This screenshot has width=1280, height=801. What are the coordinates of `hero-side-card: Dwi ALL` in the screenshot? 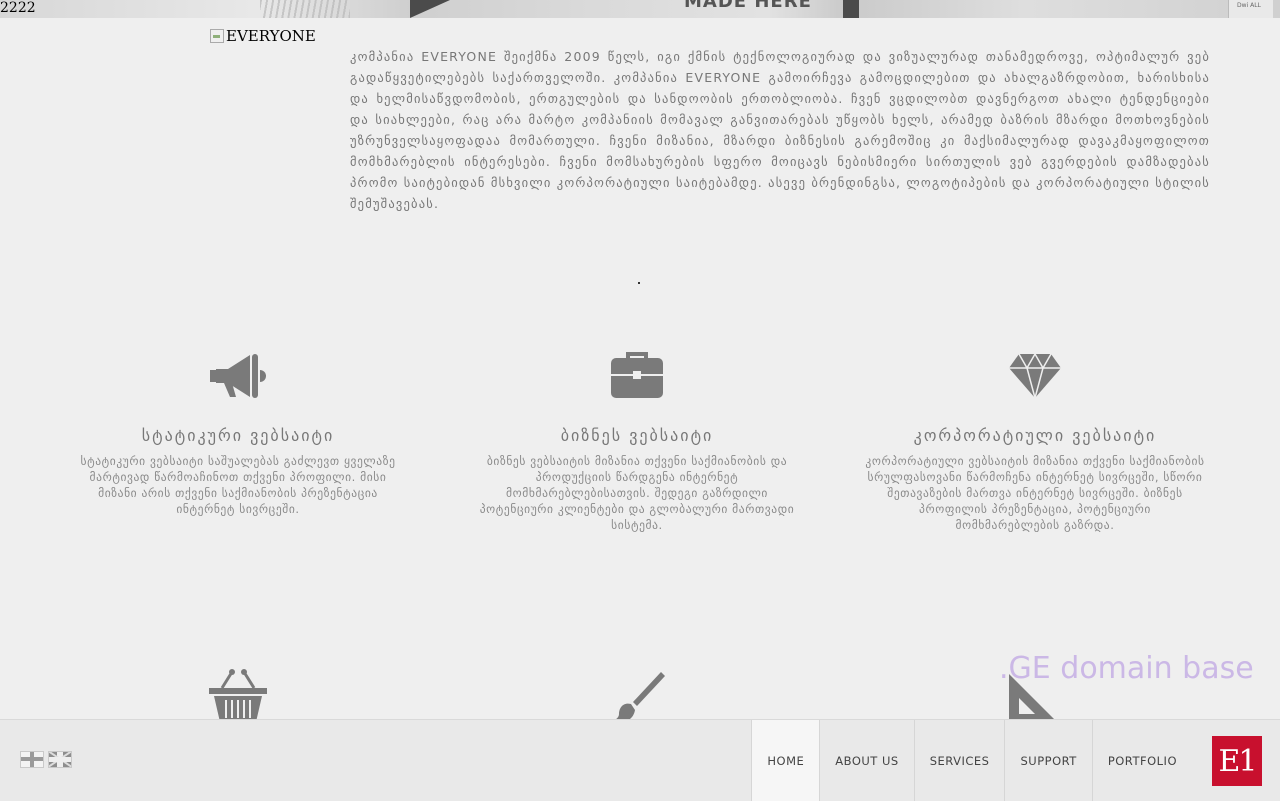 It's located at (1250, 9).